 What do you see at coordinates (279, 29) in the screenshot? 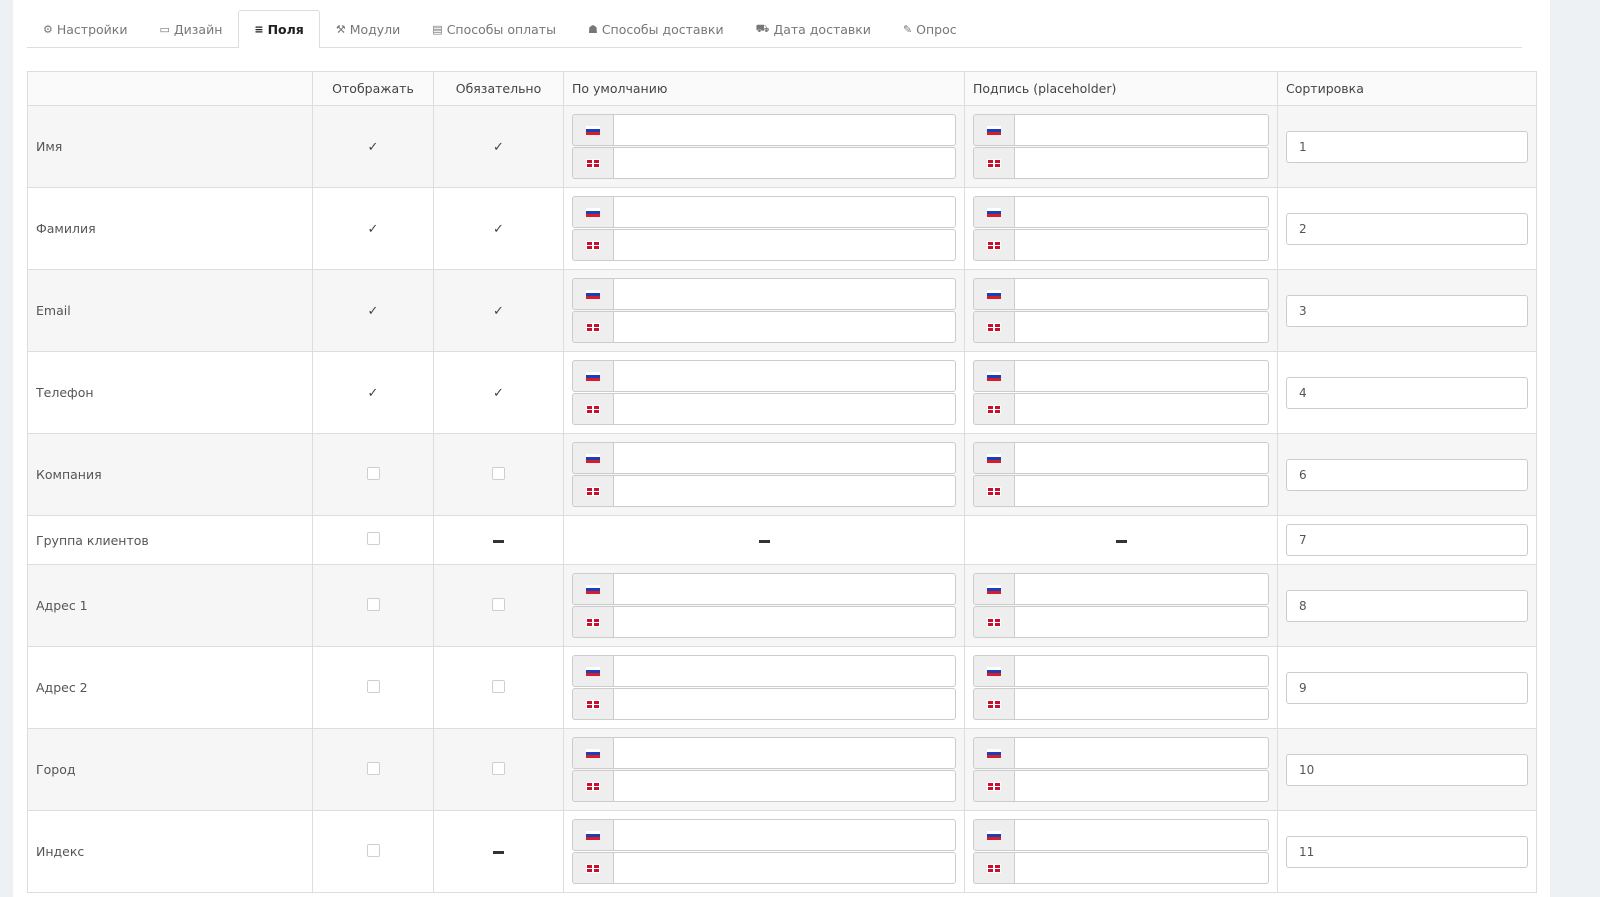
I see `tab-list: ≡ Поля` at bounding box center [279, 29].